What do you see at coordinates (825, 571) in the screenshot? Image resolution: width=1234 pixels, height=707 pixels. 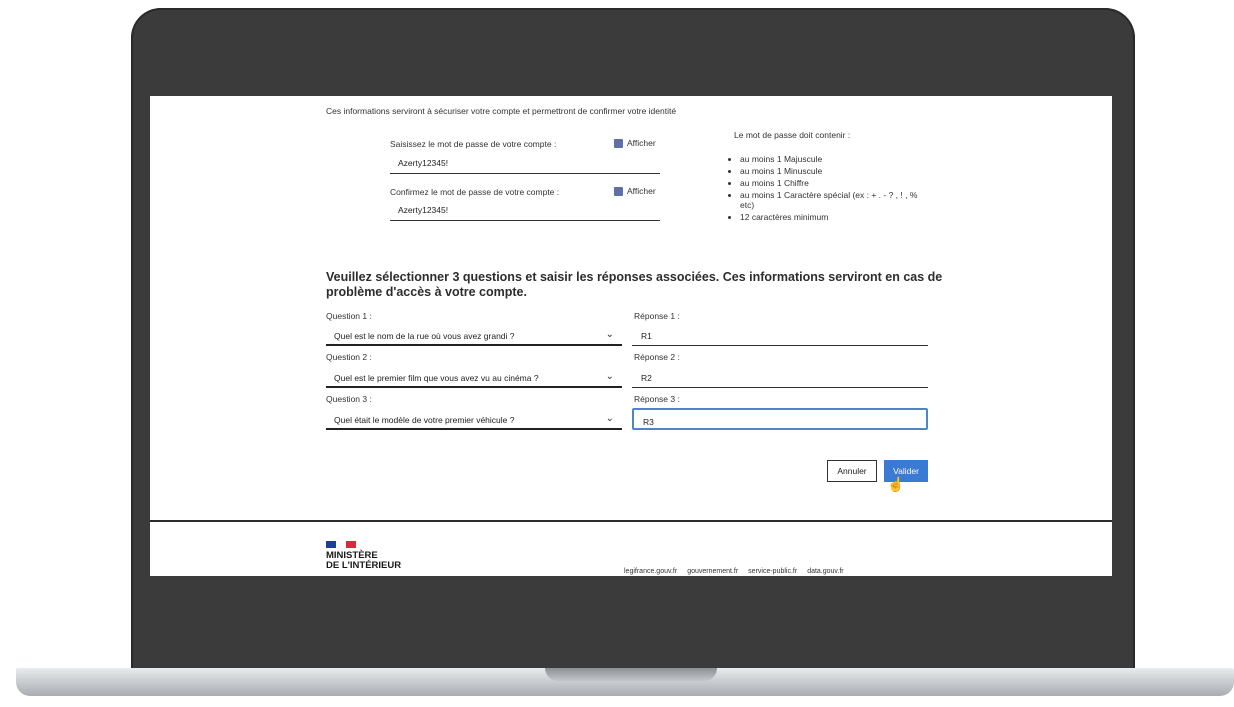 I see `footer-link: data.gouv.fr` at bounding box center [825, 571].